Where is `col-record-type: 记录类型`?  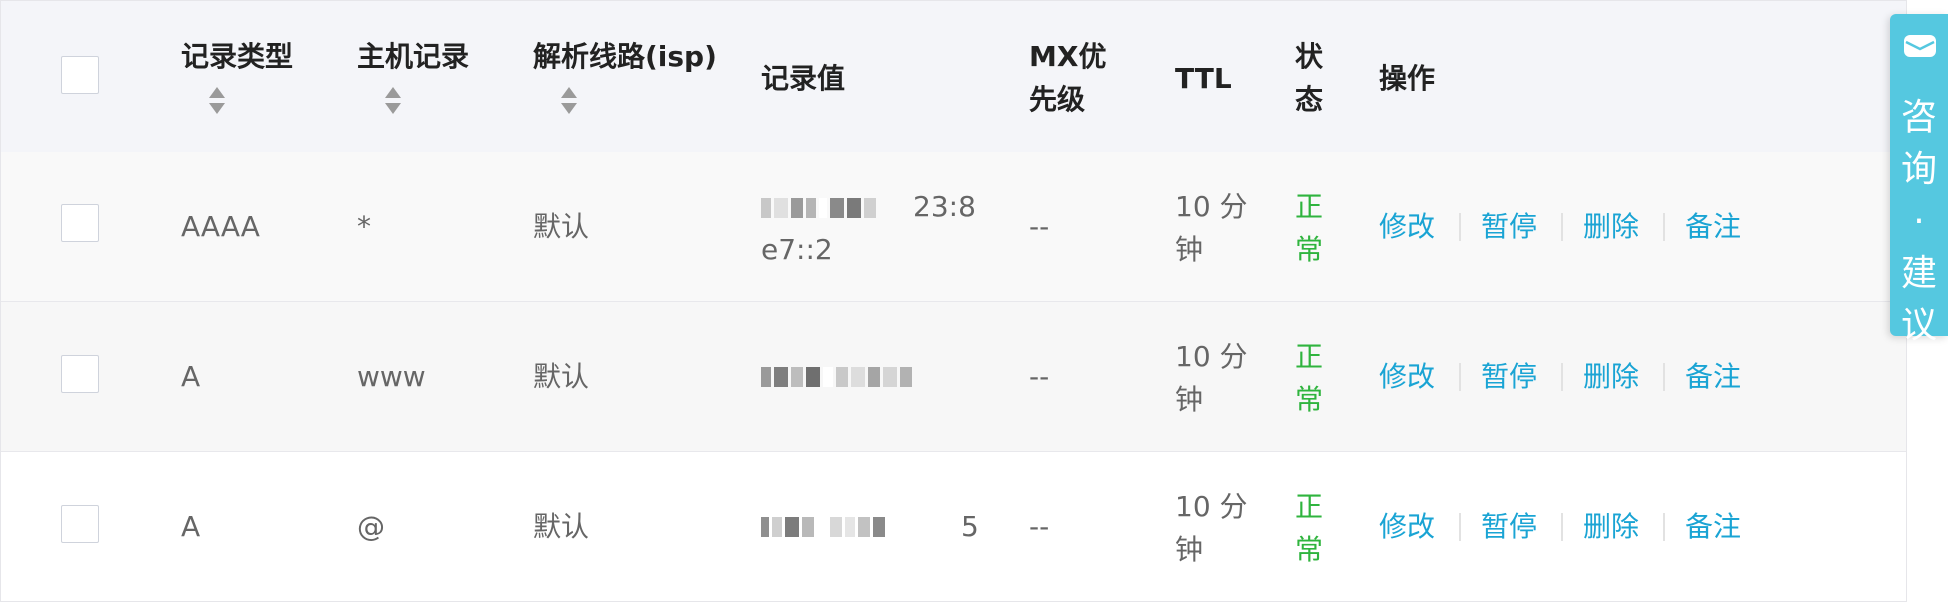
col-record-type: 记录类型 is located at coordinates (237, 56).